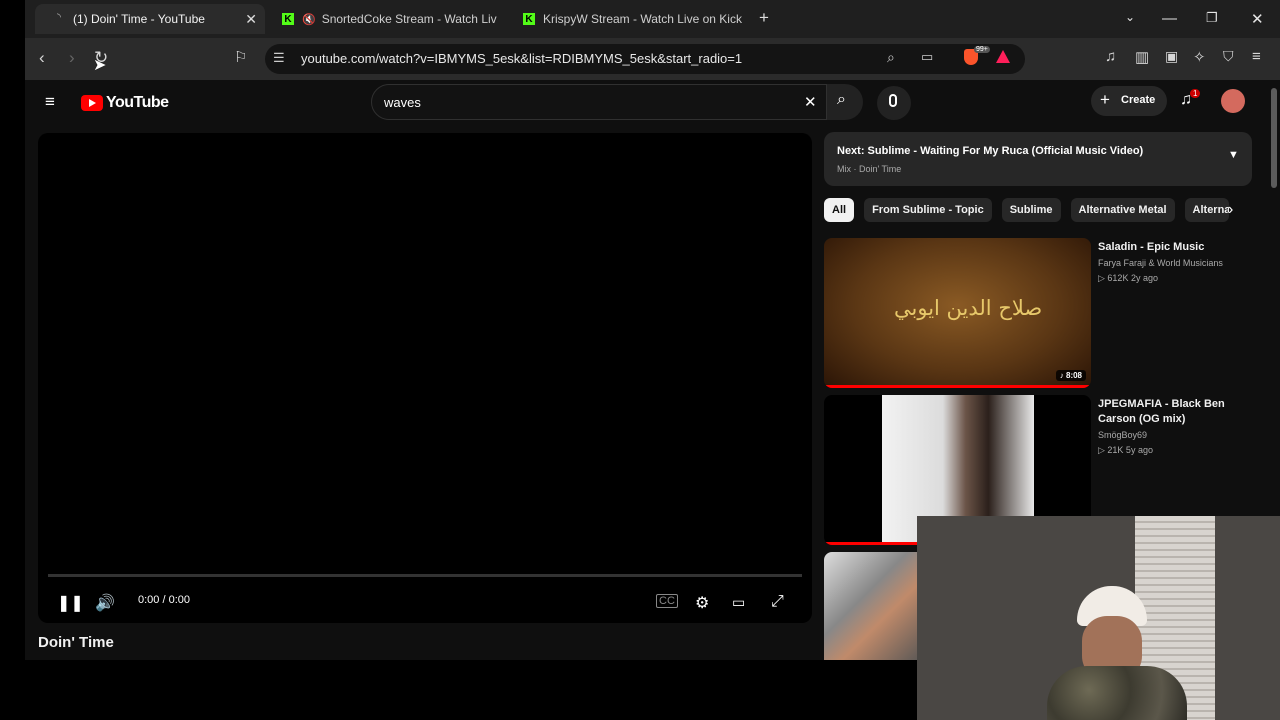 The image size is (1280, 720). Describe the element at coordinates (1230, 210) in the screenshot. I see `chips-next-icon: ›` at that location.